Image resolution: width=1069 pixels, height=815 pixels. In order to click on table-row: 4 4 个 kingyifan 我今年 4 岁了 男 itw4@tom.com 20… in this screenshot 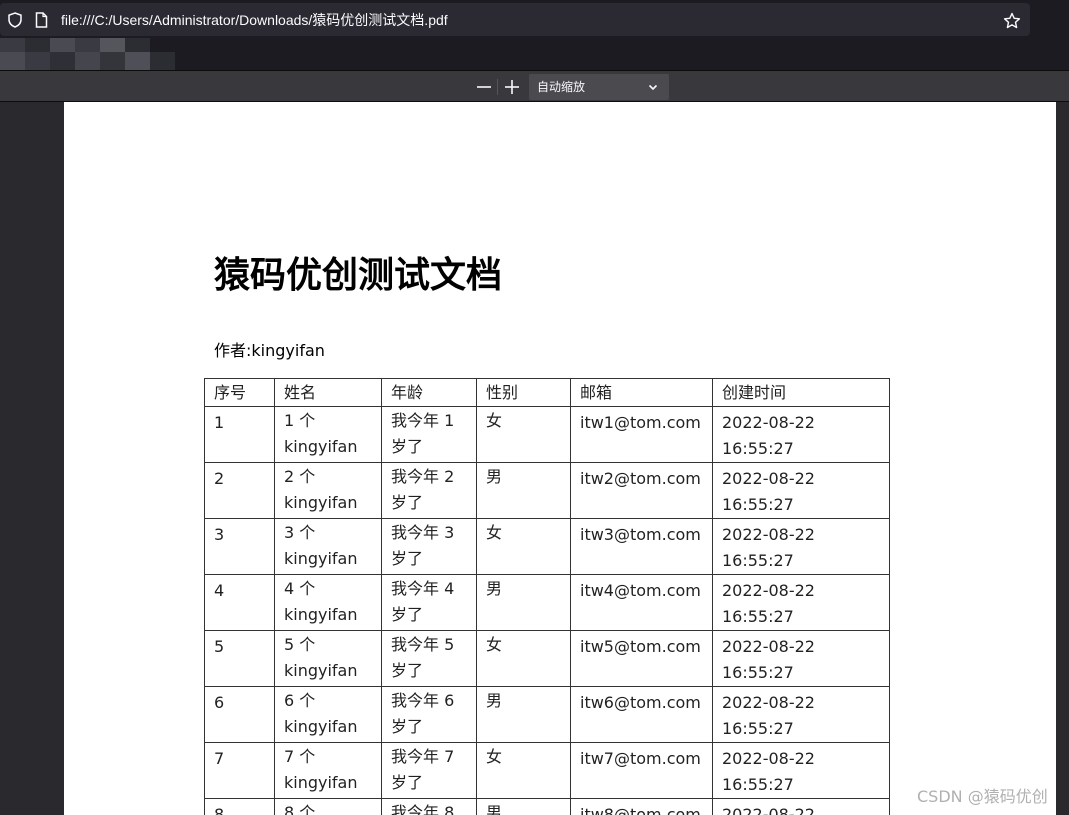, I will do `click(547, 602)`.